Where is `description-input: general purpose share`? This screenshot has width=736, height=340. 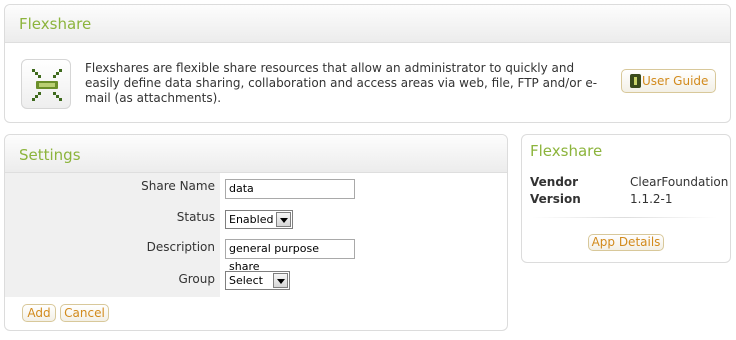
description-input: general purpose share is located at coordinates (290, 256).